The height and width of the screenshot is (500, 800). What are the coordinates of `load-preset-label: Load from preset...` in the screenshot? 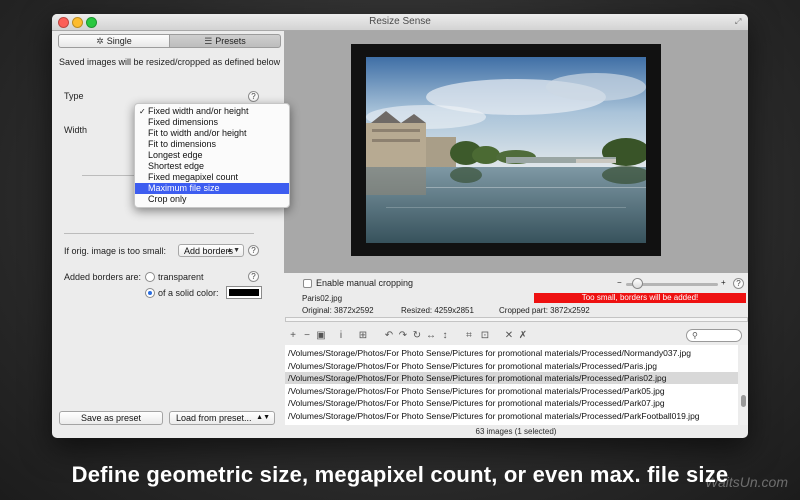 It's located at (214, 418).